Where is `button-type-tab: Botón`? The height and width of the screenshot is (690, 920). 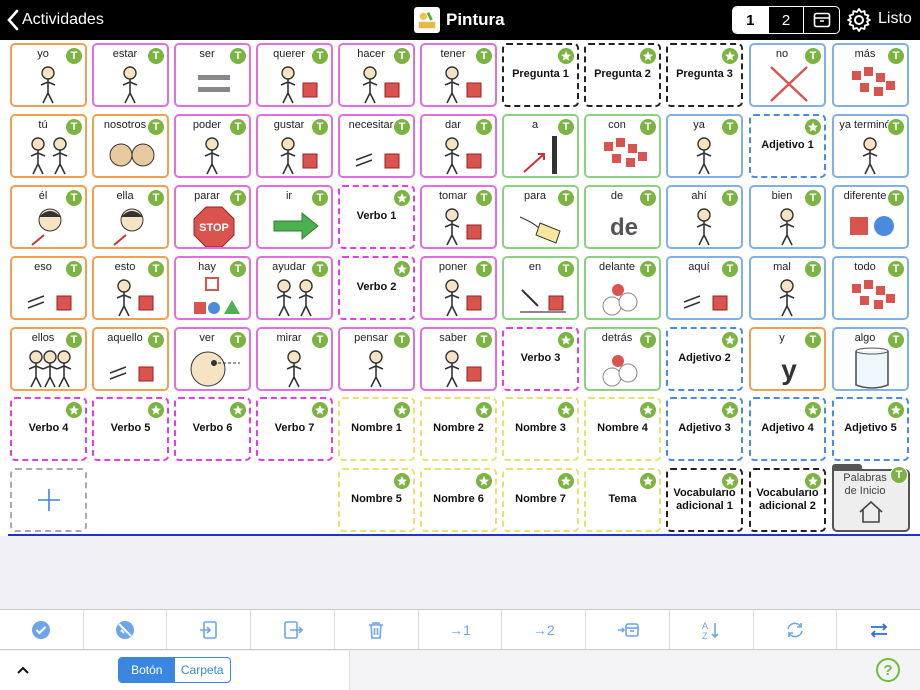
button-type-tab: Botón is located at coordinates (147, 670).